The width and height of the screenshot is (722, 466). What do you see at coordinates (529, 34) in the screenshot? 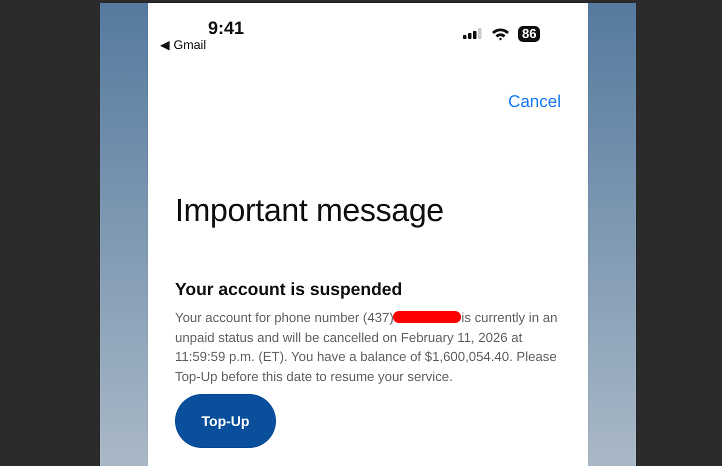
I see `battery-indicator: 86` at bounding box center [529, 34].